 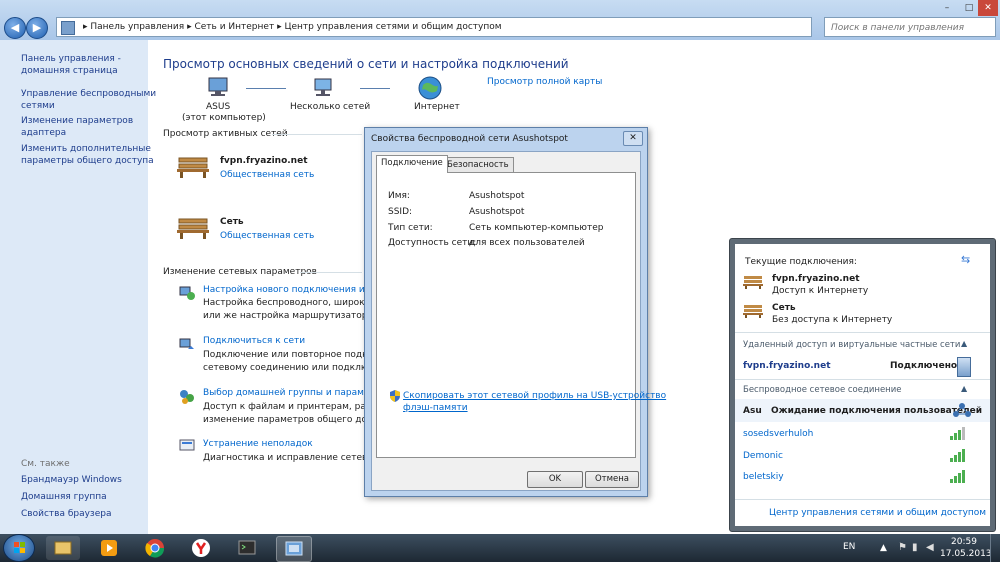 What do you see at coordinates (930, 547) in the screenshot?
I see `volume-icon: ◀` at bounding box center [930, 547].